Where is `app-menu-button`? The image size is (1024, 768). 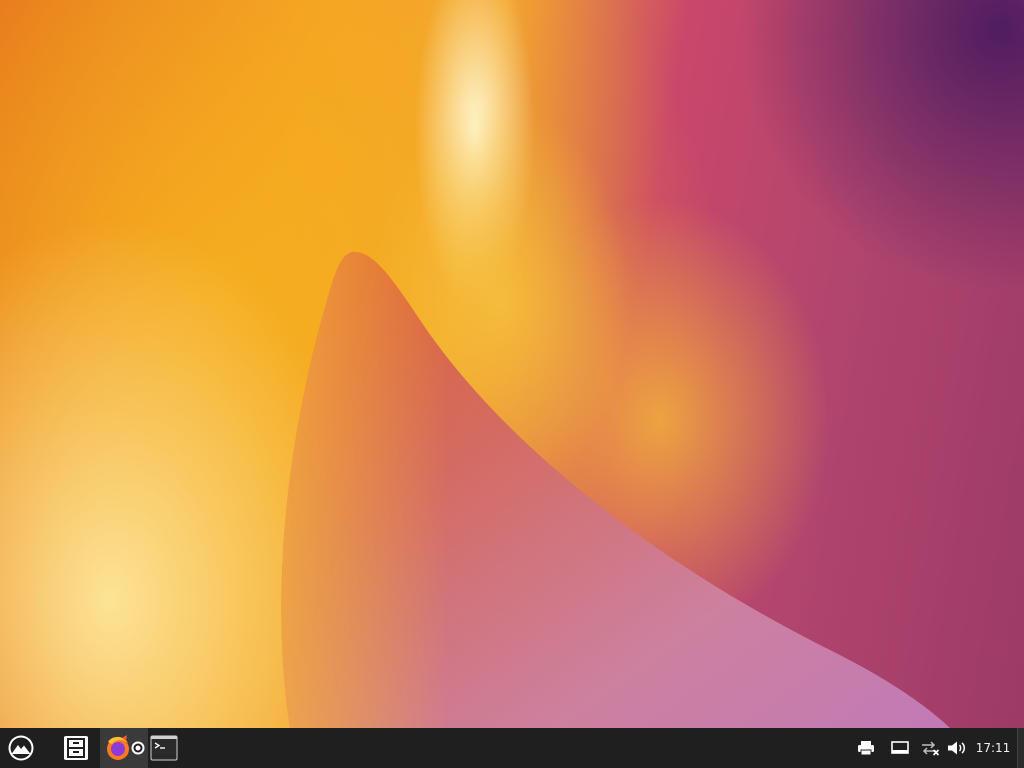
app-menu-button is located at coordinates (21, 748).